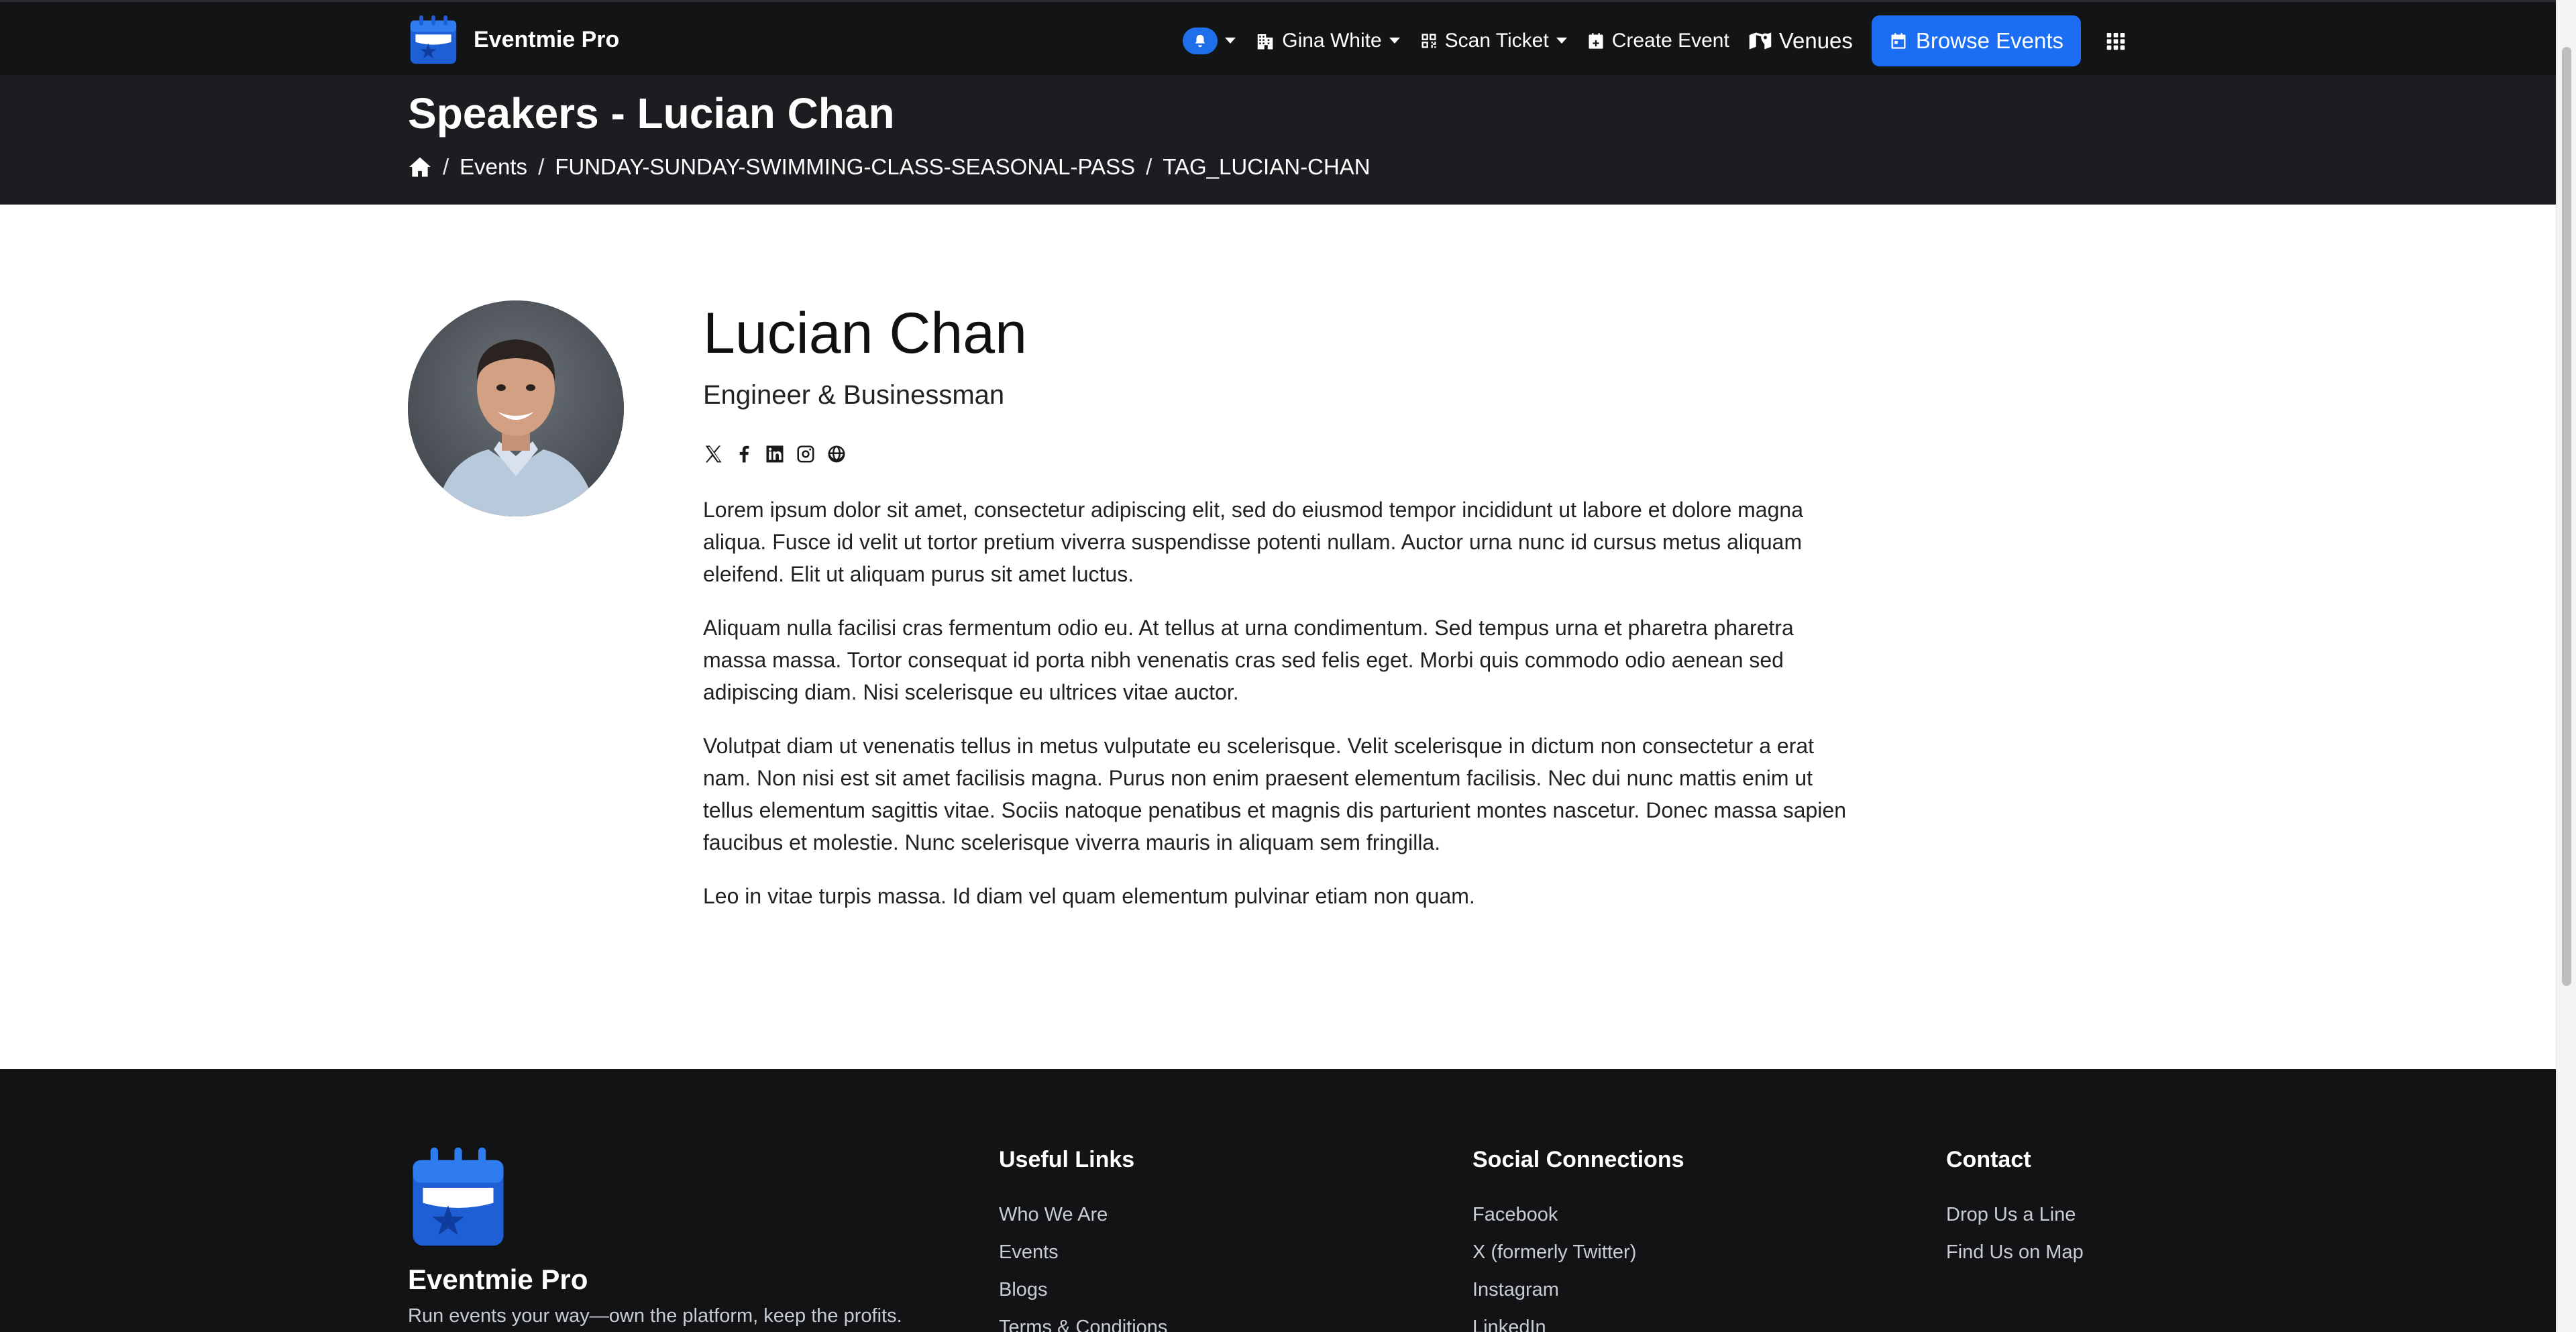 The height and width of the screenshot is (1332, 2576). I want to click on create-event-link: Create Event, so click(1658, 40).